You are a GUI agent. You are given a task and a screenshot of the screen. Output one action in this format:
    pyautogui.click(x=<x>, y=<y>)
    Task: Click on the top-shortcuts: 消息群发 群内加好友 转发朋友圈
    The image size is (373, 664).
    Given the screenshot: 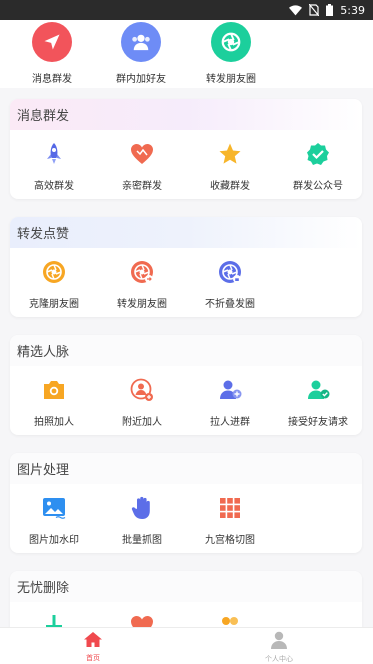 What is the action you would take?
    pyautogui.click(x=186, y=54)
    